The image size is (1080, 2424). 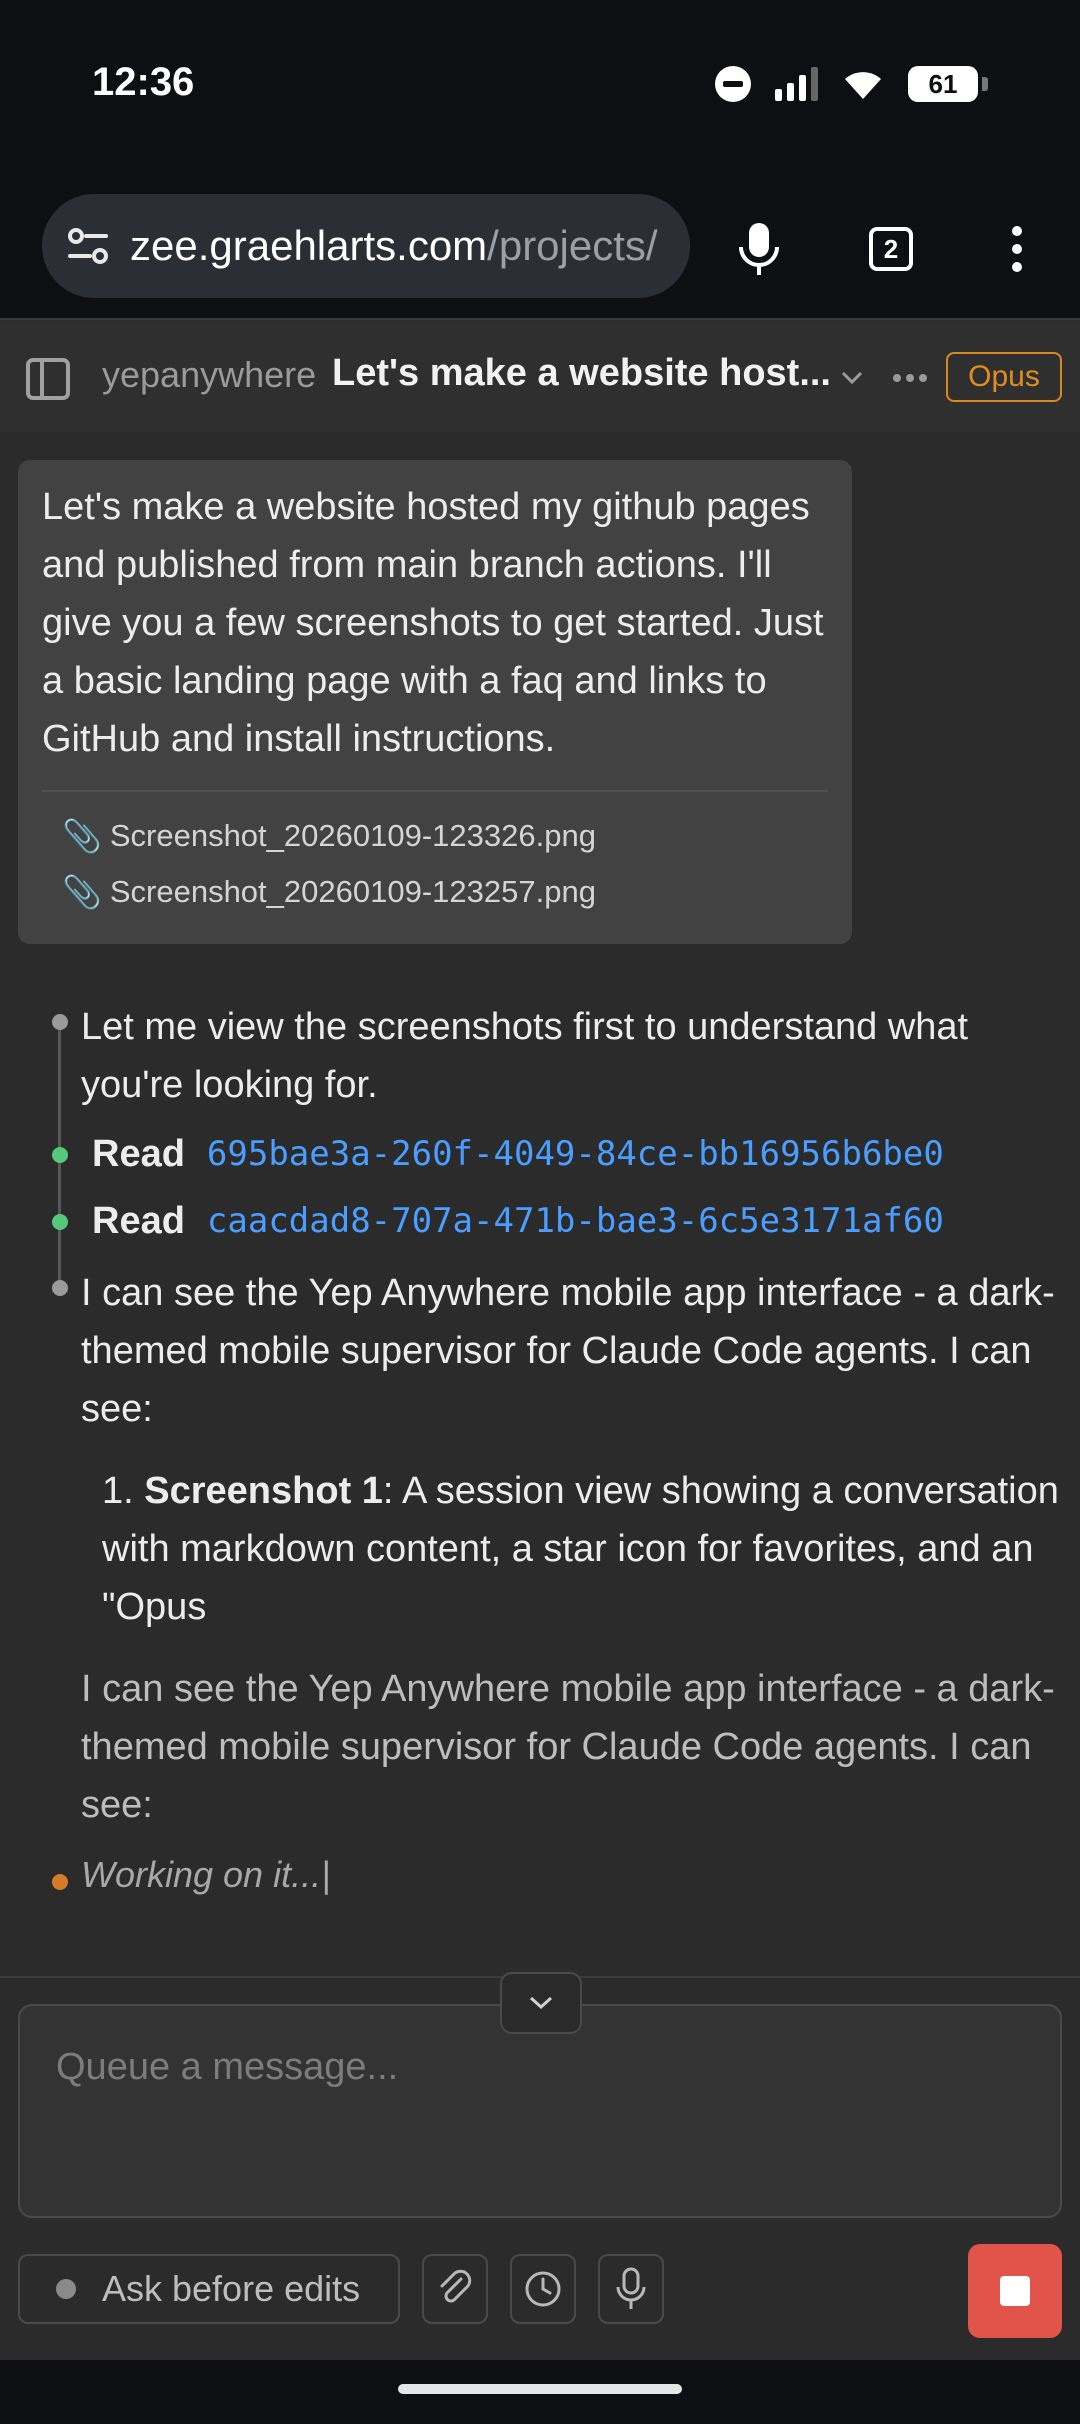 I want to click on permission-mode-label: Ask before edits, so click(x=231, y=2288).